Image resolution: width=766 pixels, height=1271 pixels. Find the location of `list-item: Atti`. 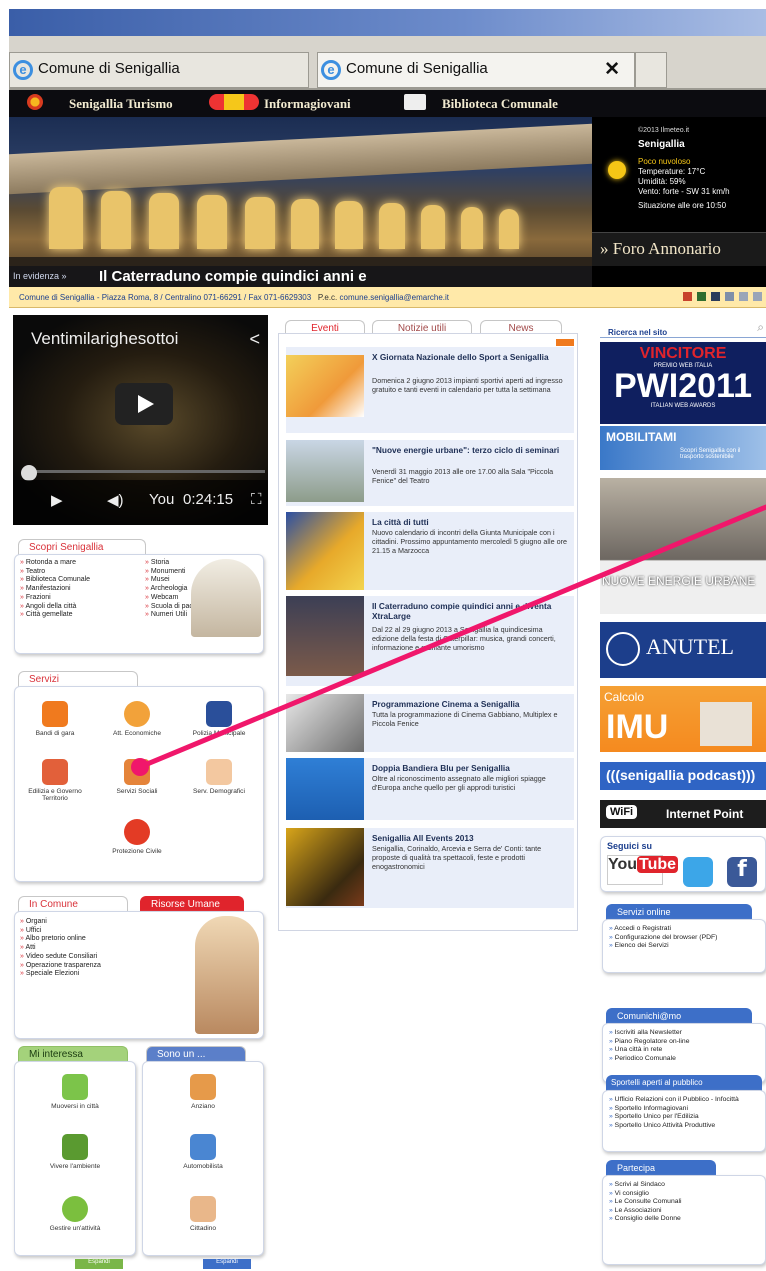

list-item: Atti is located at coordinates (60, 948).